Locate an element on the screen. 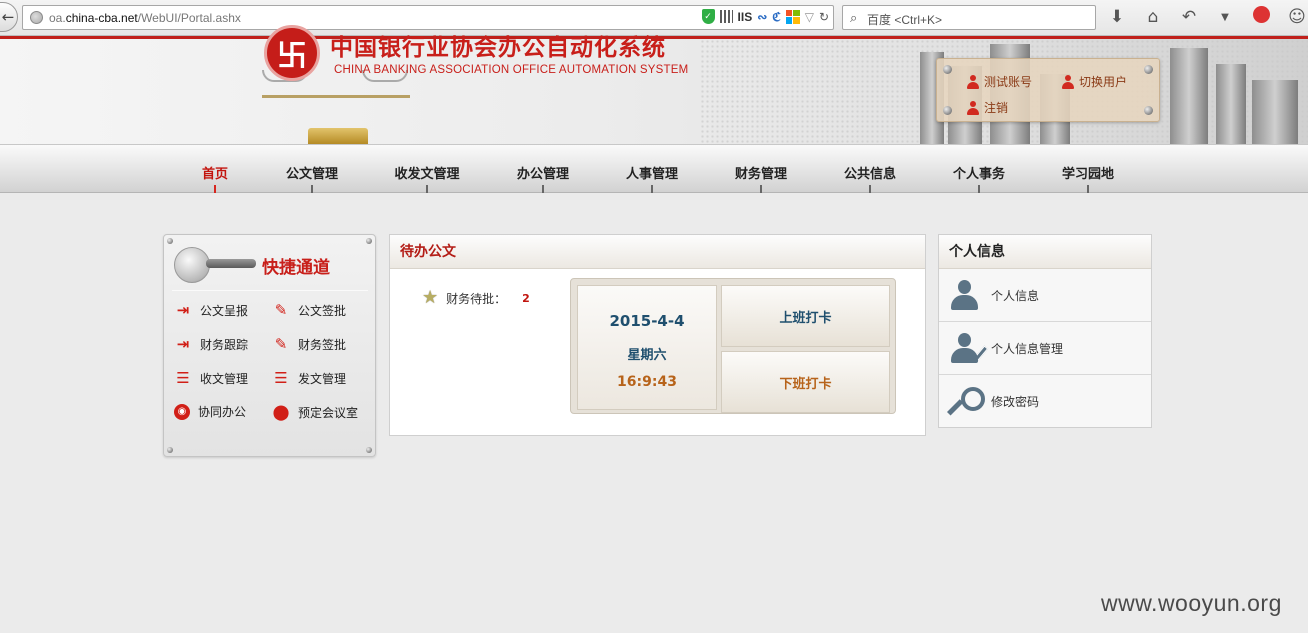 The image size is (1308, 633). back-arrow-icon: ← is located at coordinates (8, 17).